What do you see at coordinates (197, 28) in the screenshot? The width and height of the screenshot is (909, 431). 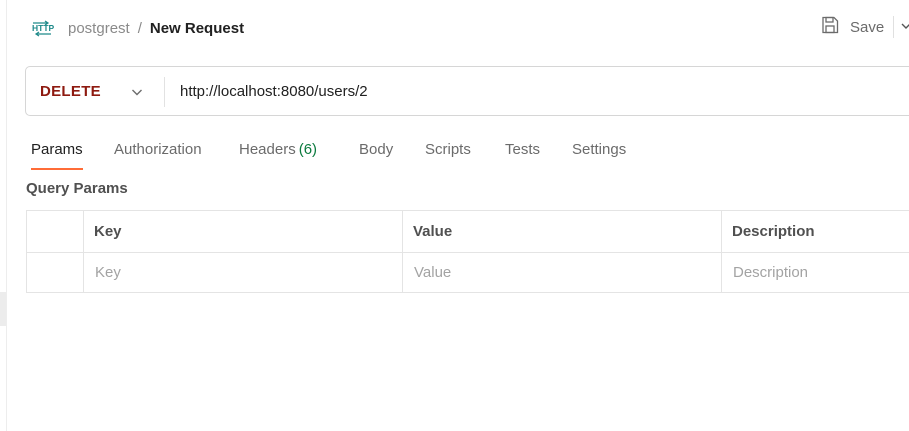 I see `request-title: New Request` at bounding box center [197, 28].